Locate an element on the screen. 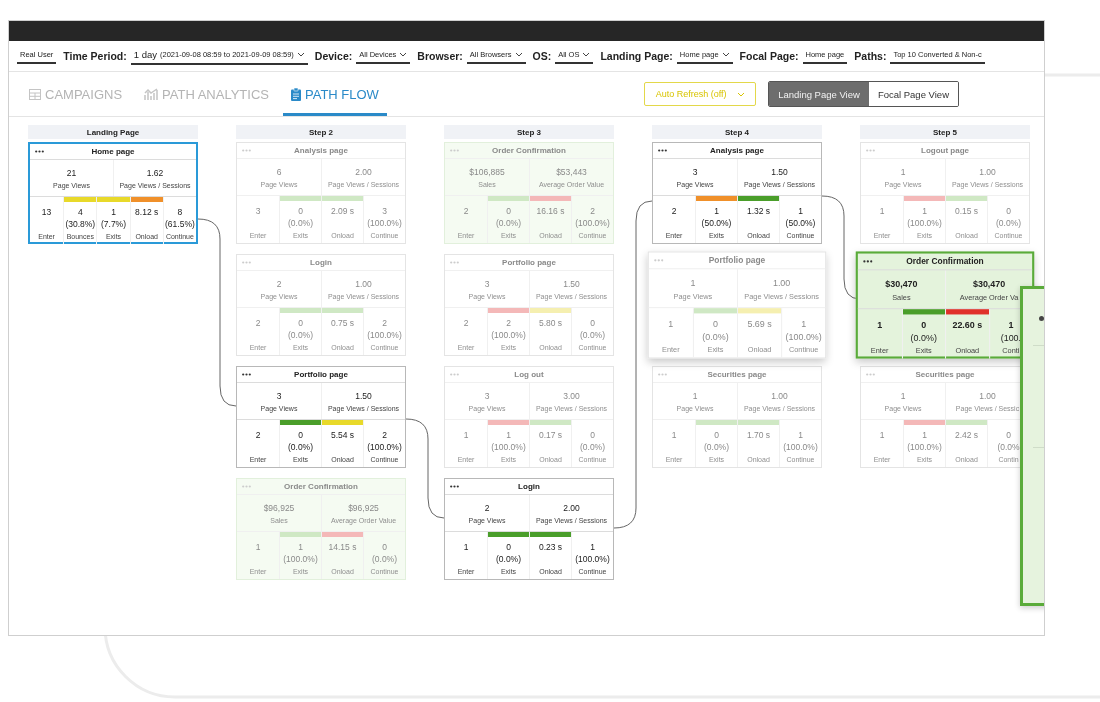  filter-label: Landing Page: is located at coordinates (636, 56).